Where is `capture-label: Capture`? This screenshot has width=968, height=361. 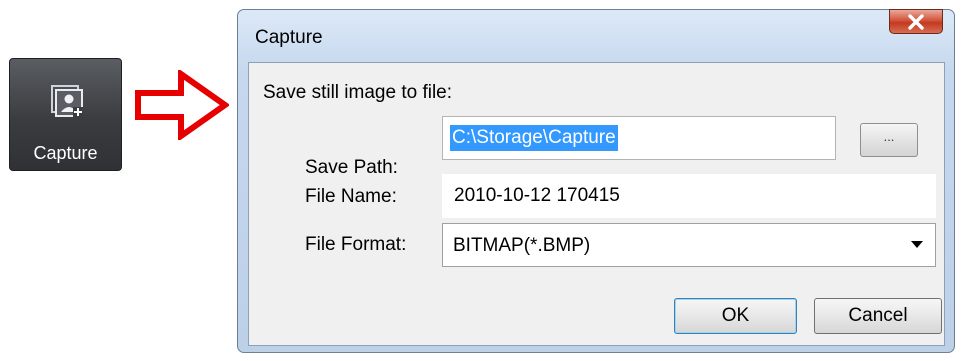 capture-label: Capture is located at coordinates (65, 153).